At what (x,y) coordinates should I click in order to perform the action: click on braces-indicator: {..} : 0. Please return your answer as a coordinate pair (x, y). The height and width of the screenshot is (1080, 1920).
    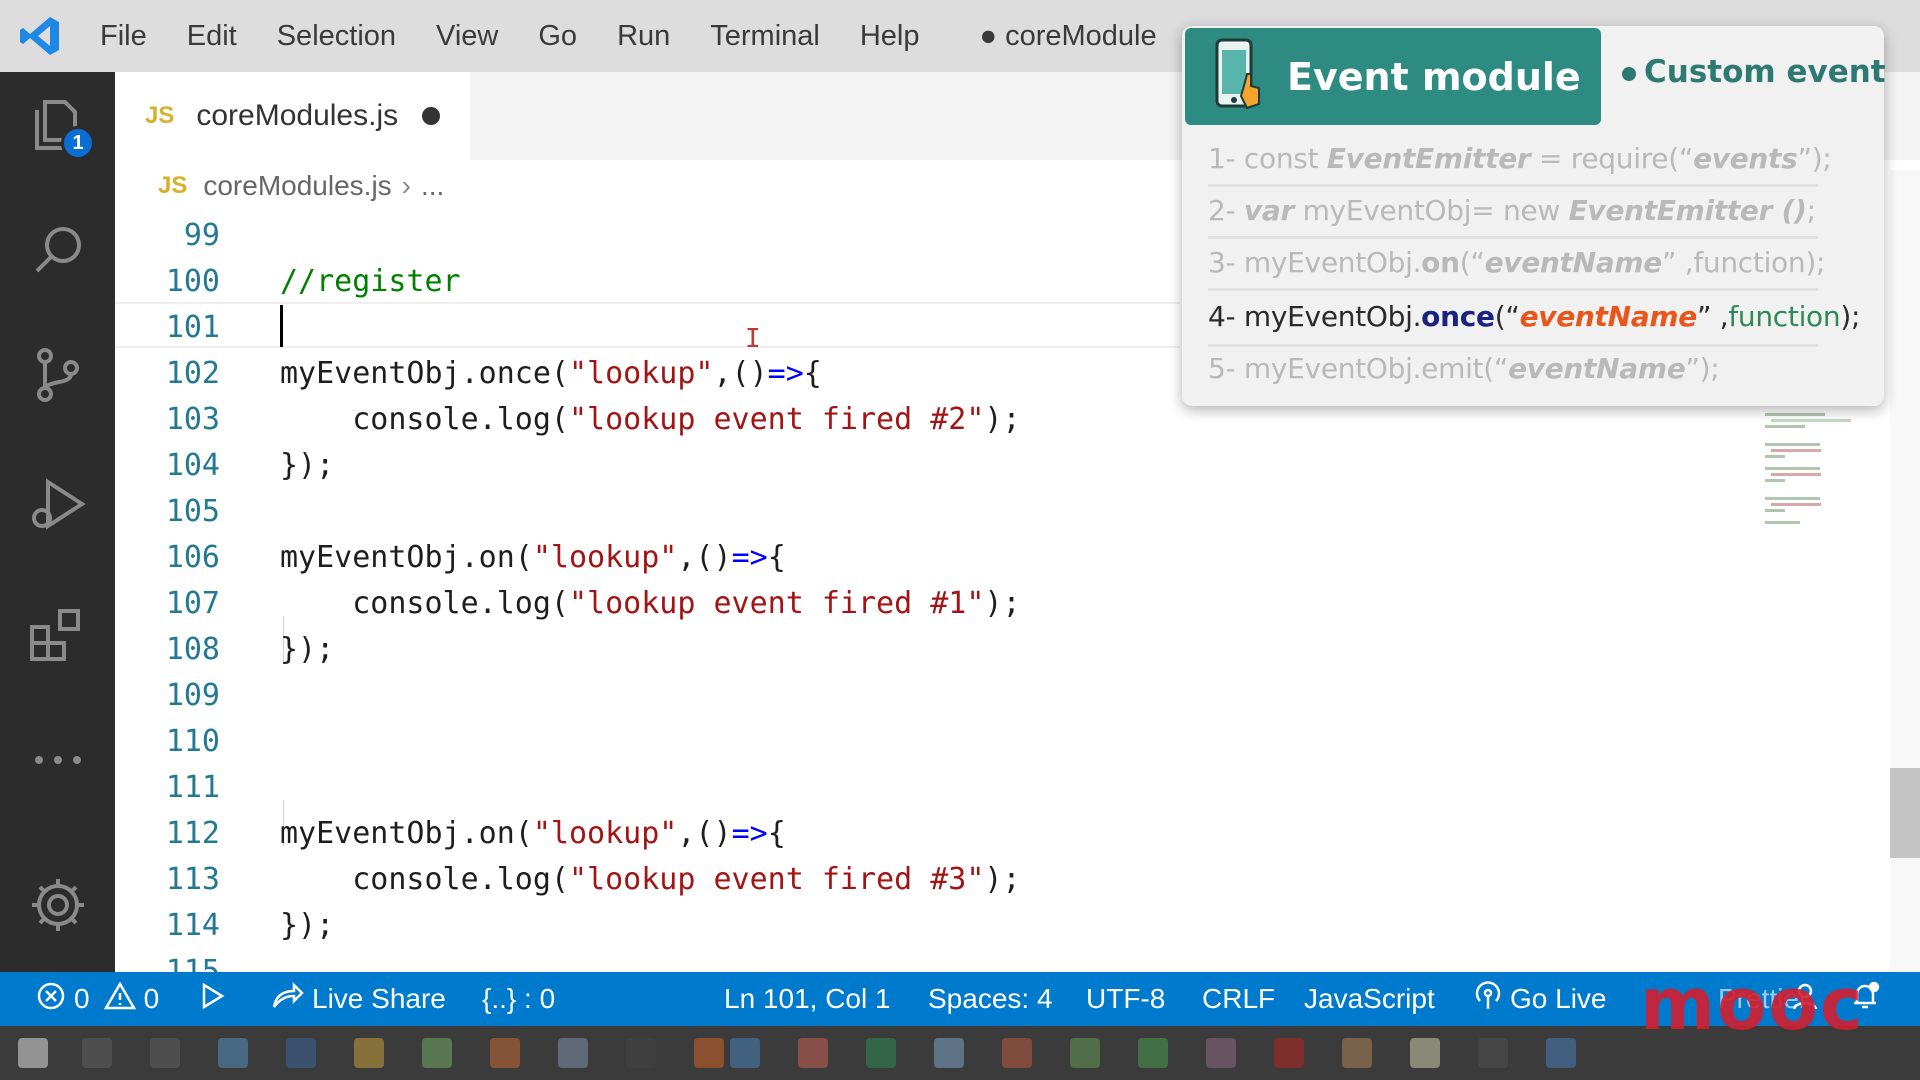
    Looking at the image, I should click on (518, 999).